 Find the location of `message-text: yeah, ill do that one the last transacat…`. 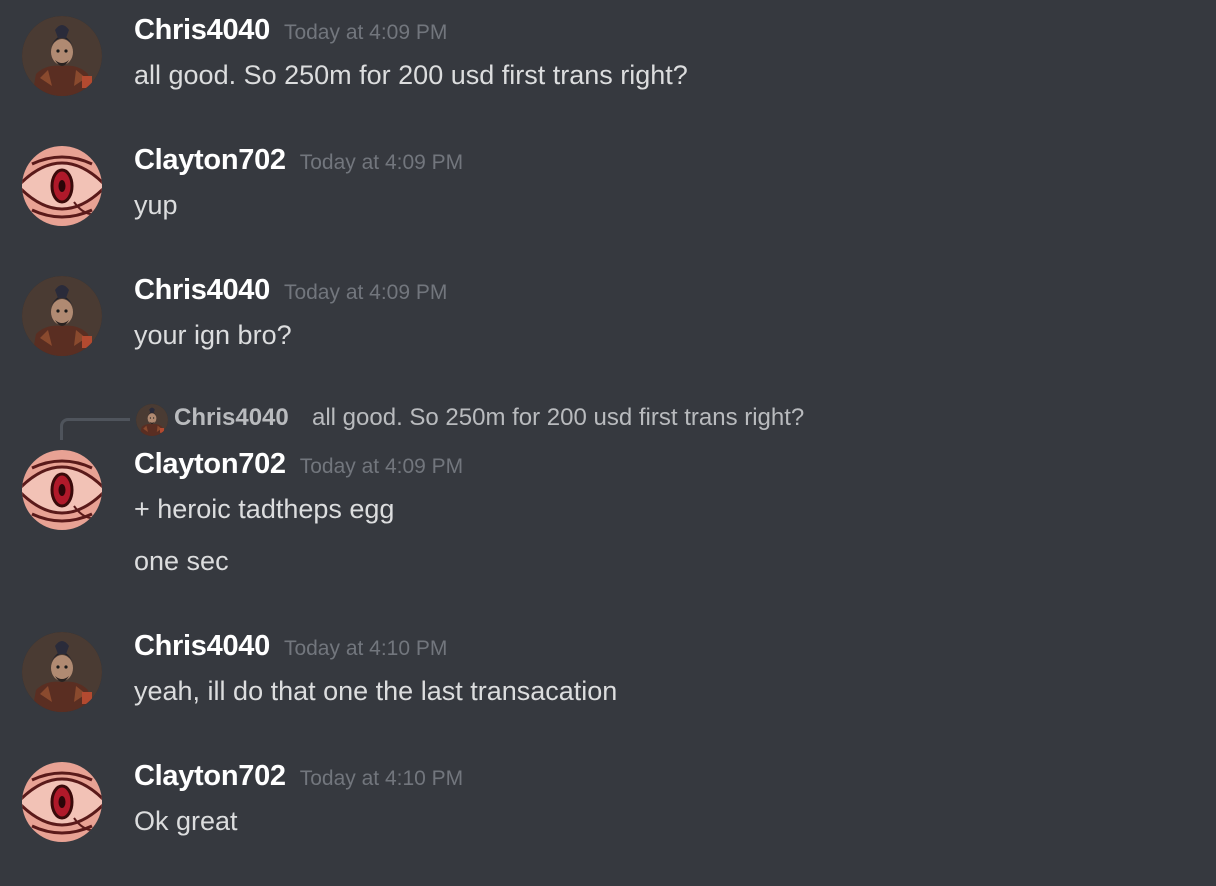

message-text: yeah, ill do that one the last transacat… is located at coordinates (376, 691).